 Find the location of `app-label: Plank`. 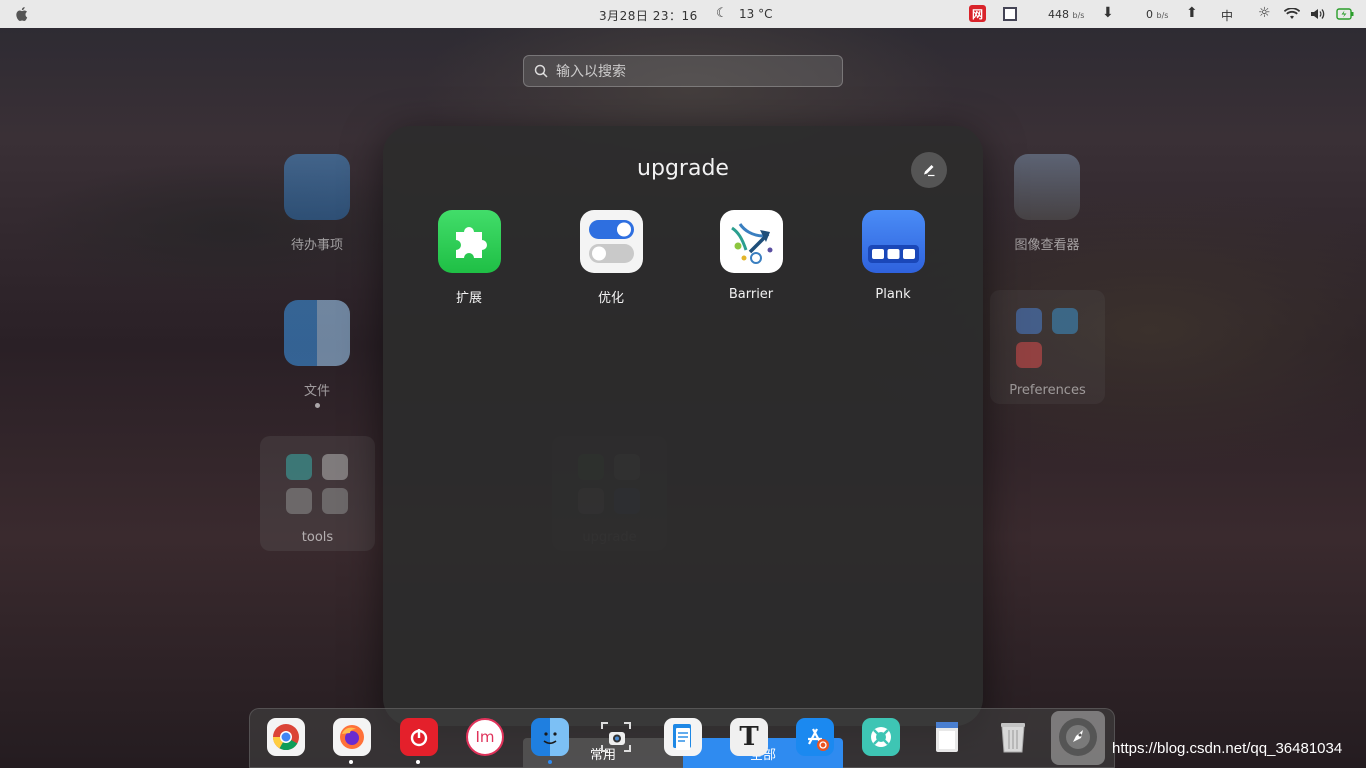

app-label: Plank is located at coordinates (893, 294).